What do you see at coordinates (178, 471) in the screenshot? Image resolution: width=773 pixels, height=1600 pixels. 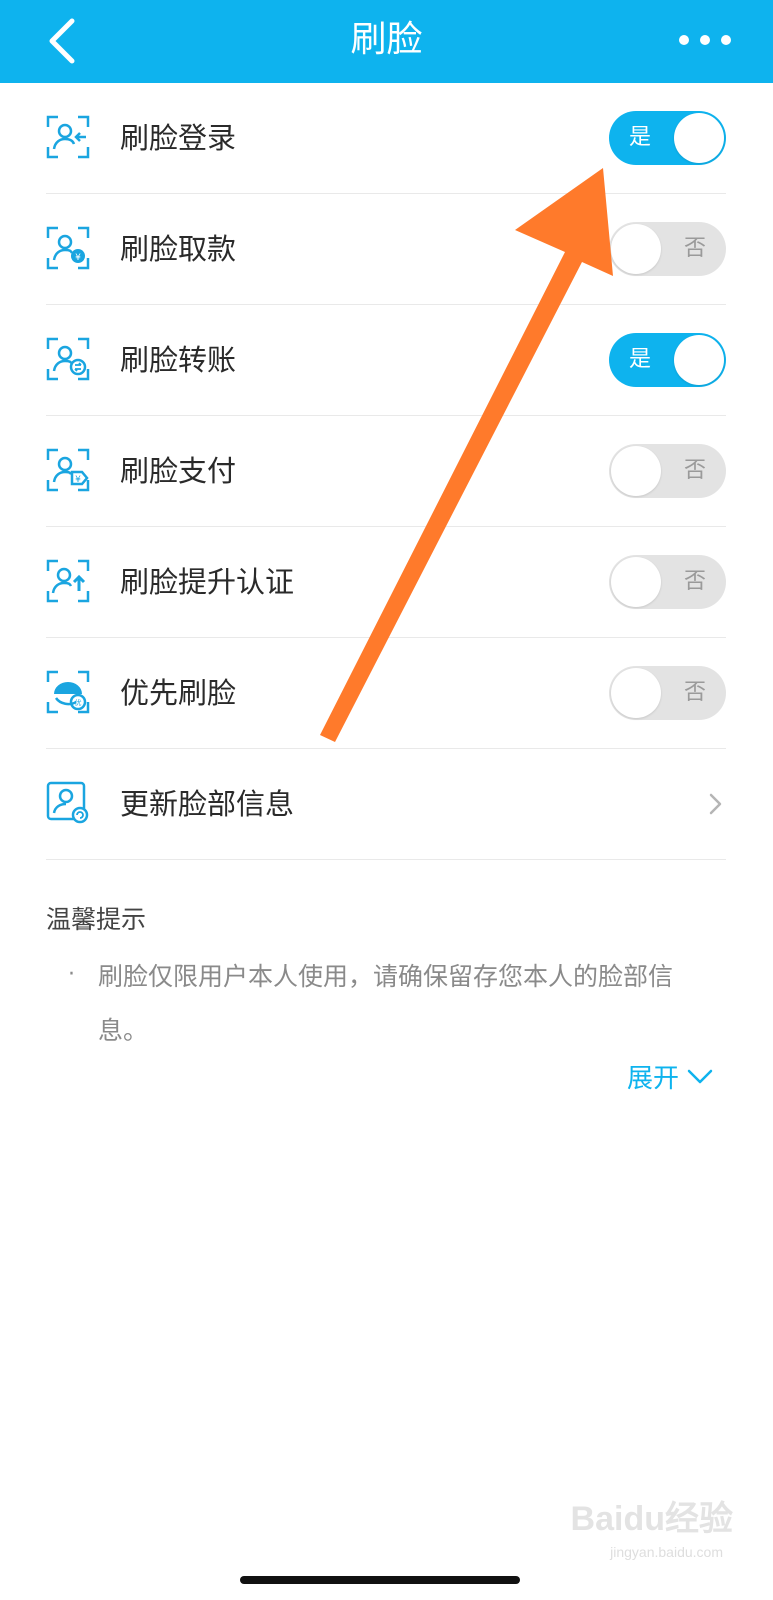 I see `setting-label: 刷脸支付` at bounding box center [178, 471].